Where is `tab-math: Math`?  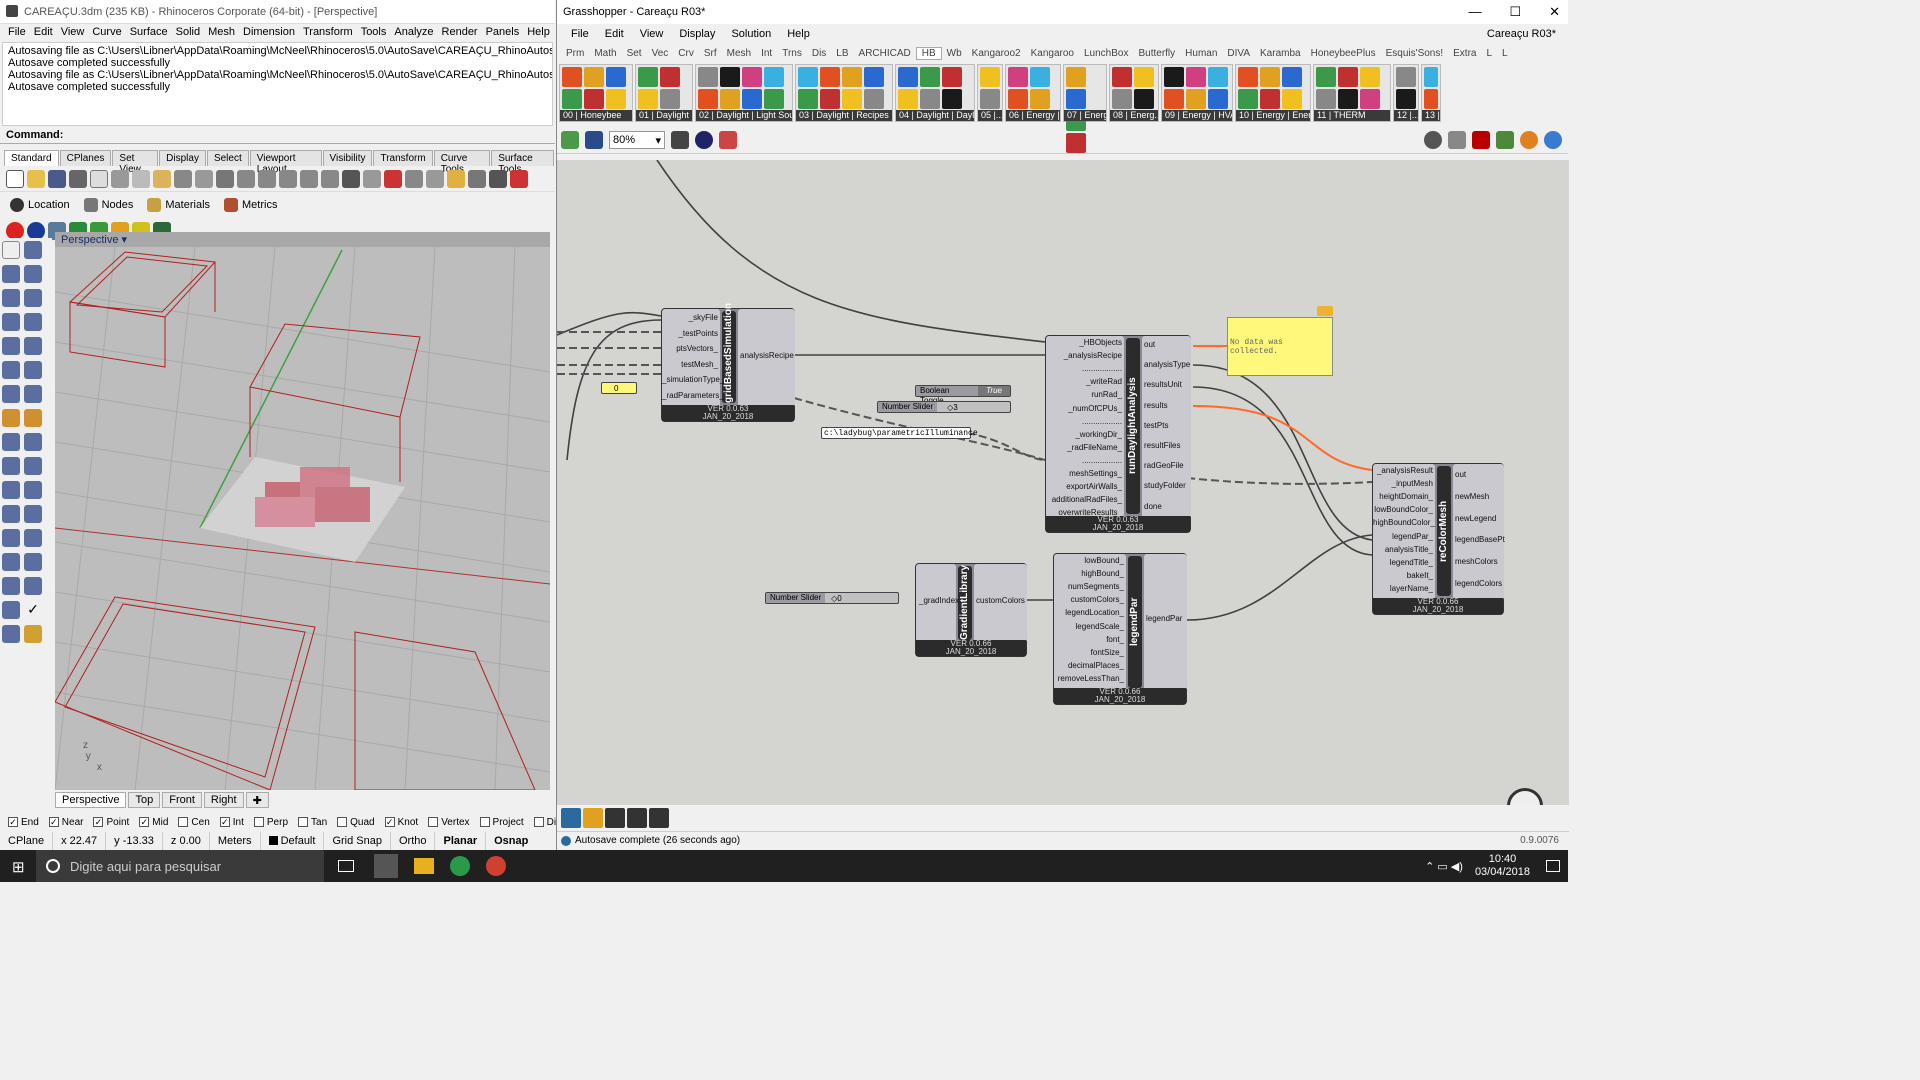 tab-math: Math is located at coordinates (605, 53).